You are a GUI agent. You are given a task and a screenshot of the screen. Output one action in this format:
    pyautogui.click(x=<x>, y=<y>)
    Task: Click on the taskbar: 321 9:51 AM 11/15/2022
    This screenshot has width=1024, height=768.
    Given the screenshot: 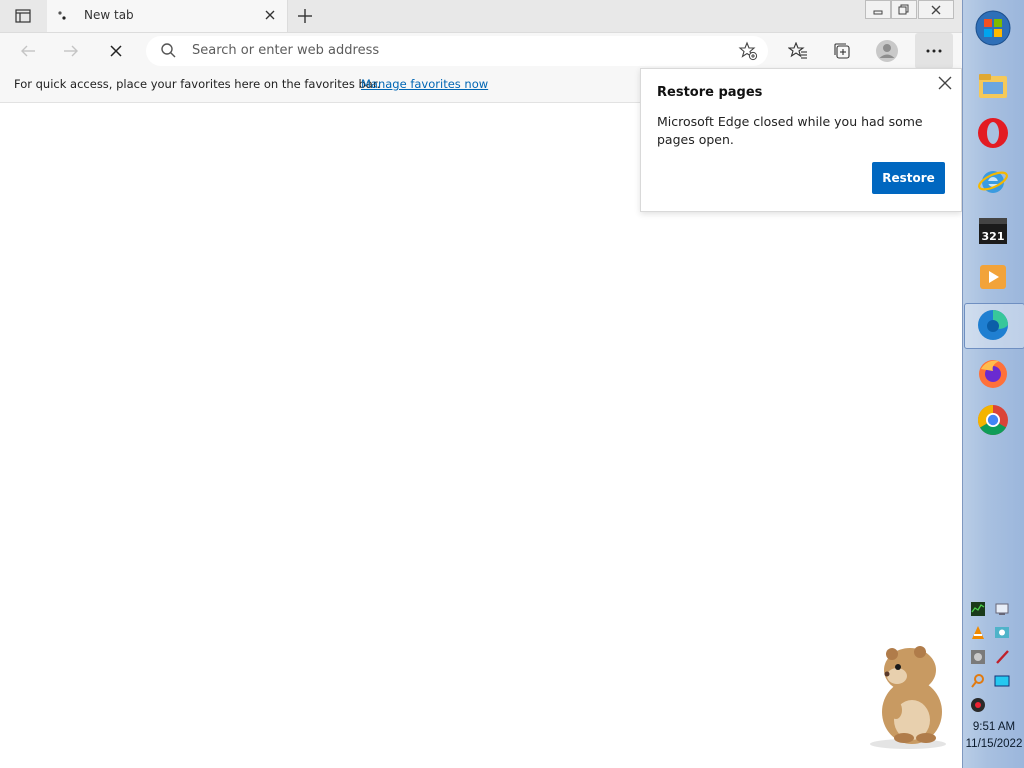 What is the action you would take?
    pyautogui.click(x=993, y=384)
    